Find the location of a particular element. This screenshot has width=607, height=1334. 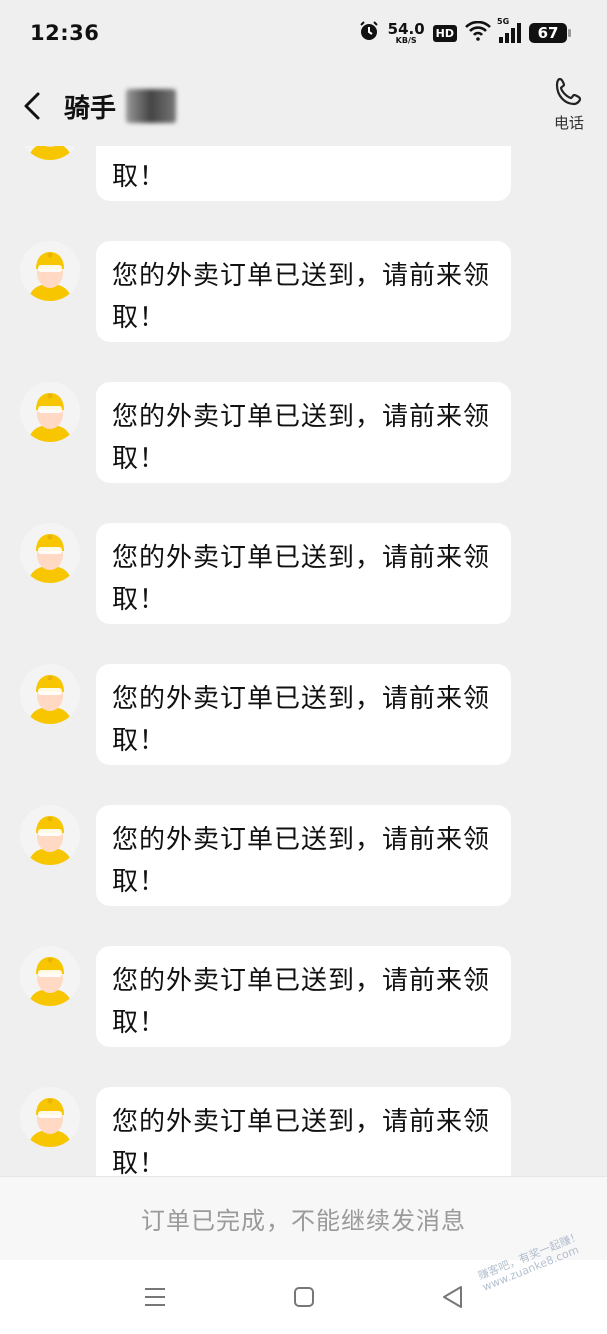

triangle-back-icon is located at coordinates (452, 1297).